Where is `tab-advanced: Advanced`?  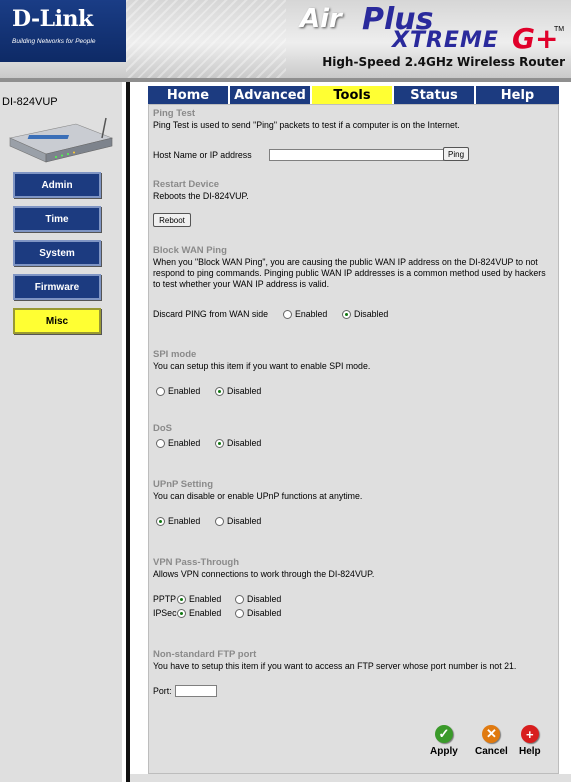
tab-advanced: Advanced is located at coordinates (271, 95).